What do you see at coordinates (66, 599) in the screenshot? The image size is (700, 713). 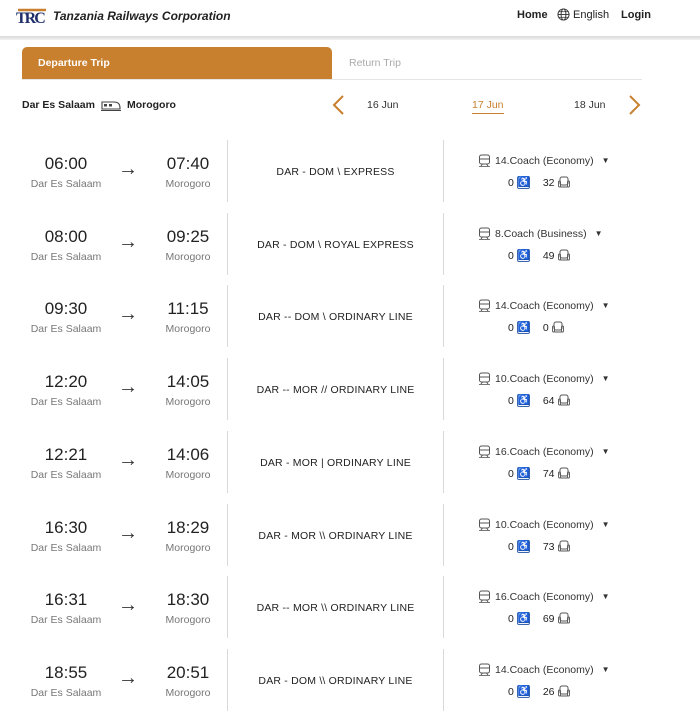 I see `departure-time: 16:31` at bounding box center [66, 599].